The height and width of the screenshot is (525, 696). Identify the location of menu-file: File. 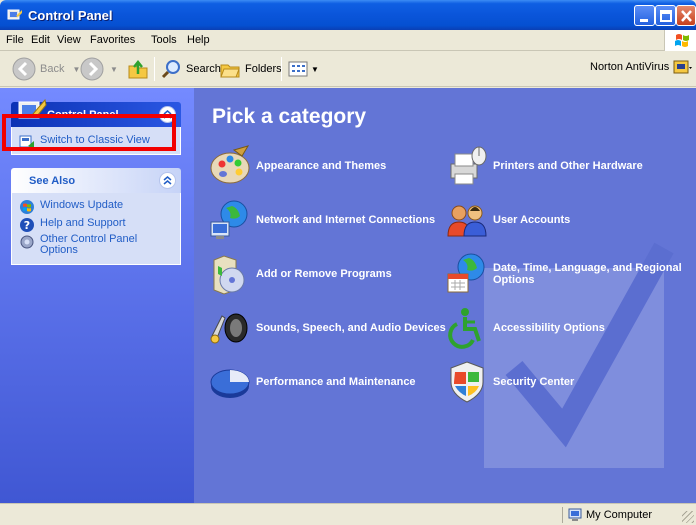
(15, 40).